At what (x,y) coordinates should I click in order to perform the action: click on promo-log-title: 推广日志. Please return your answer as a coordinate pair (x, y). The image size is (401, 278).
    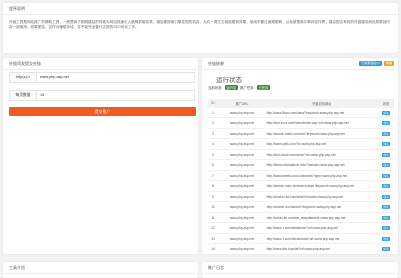
    Looking at the image, I should click on (300, 268).